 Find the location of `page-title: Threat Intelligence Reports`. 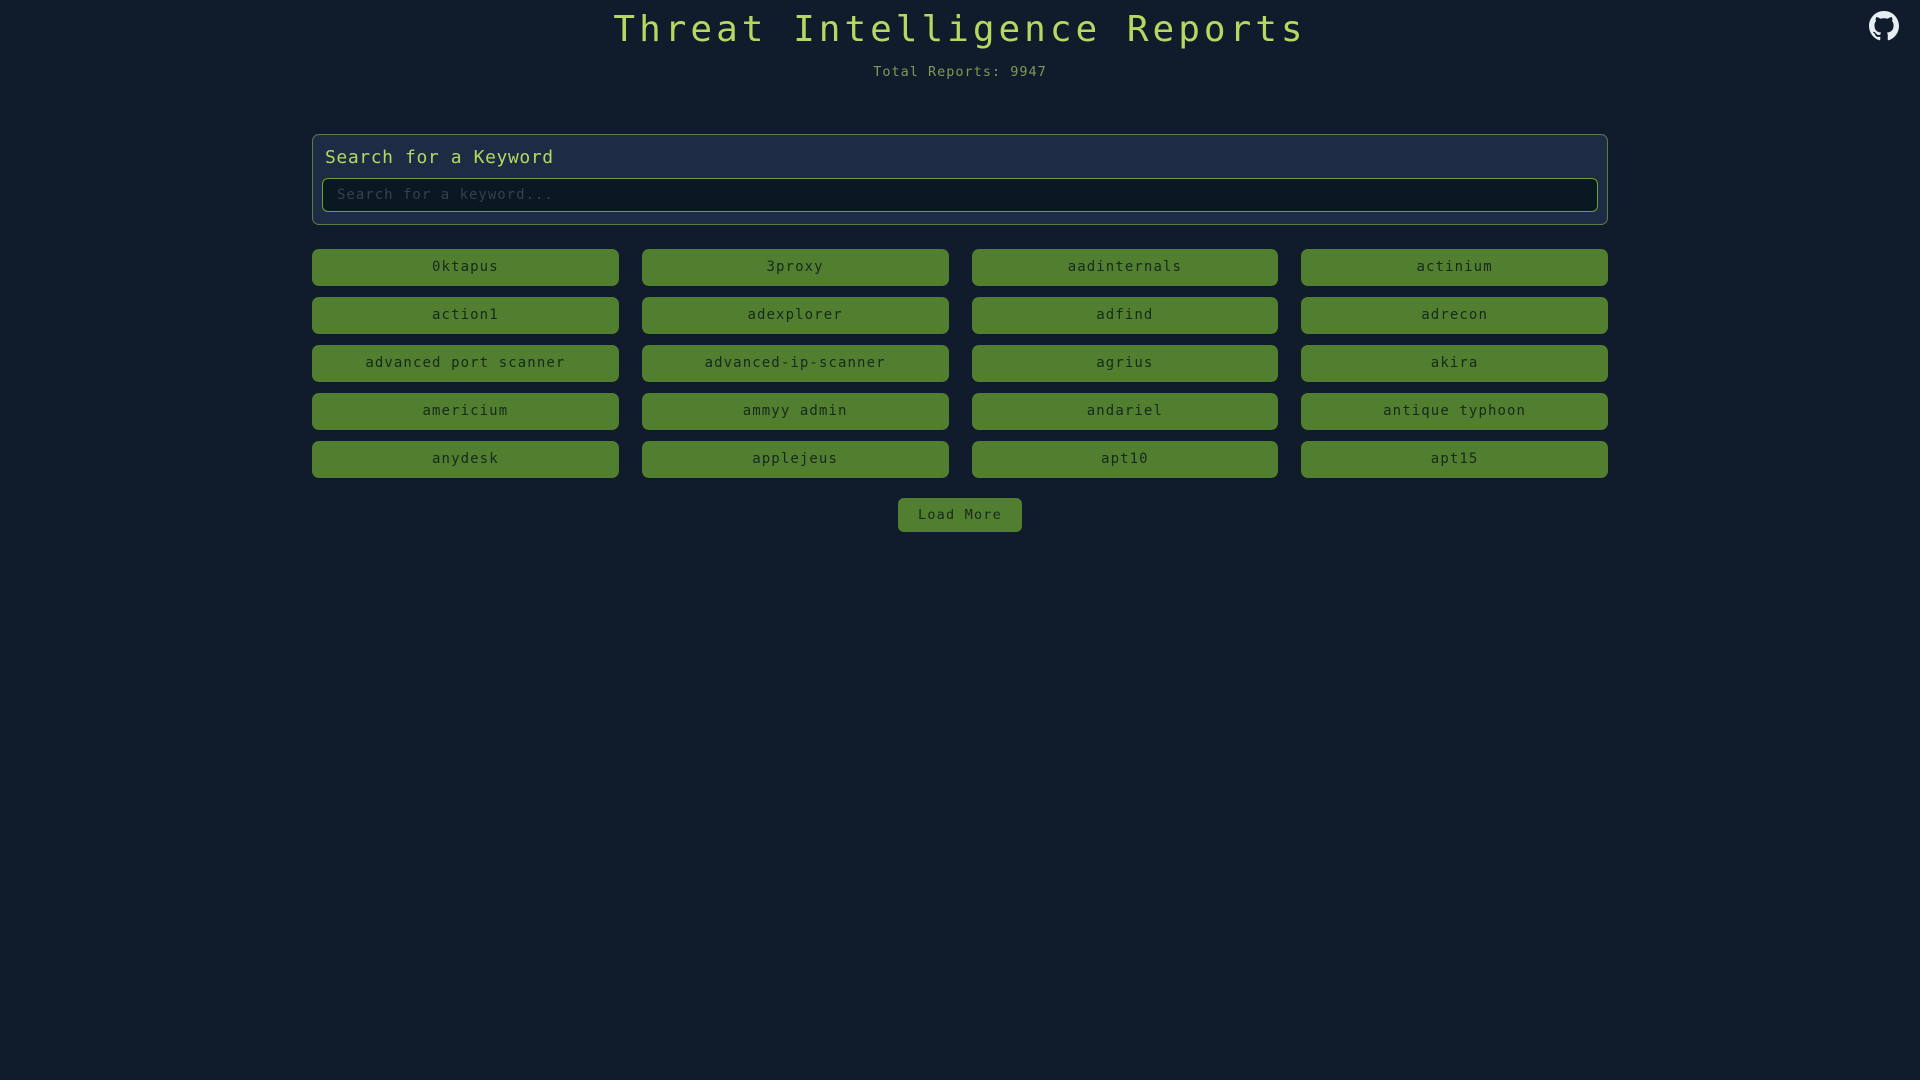

page-title: Threat Intelligence Reports is located at coordinates (960, 29).